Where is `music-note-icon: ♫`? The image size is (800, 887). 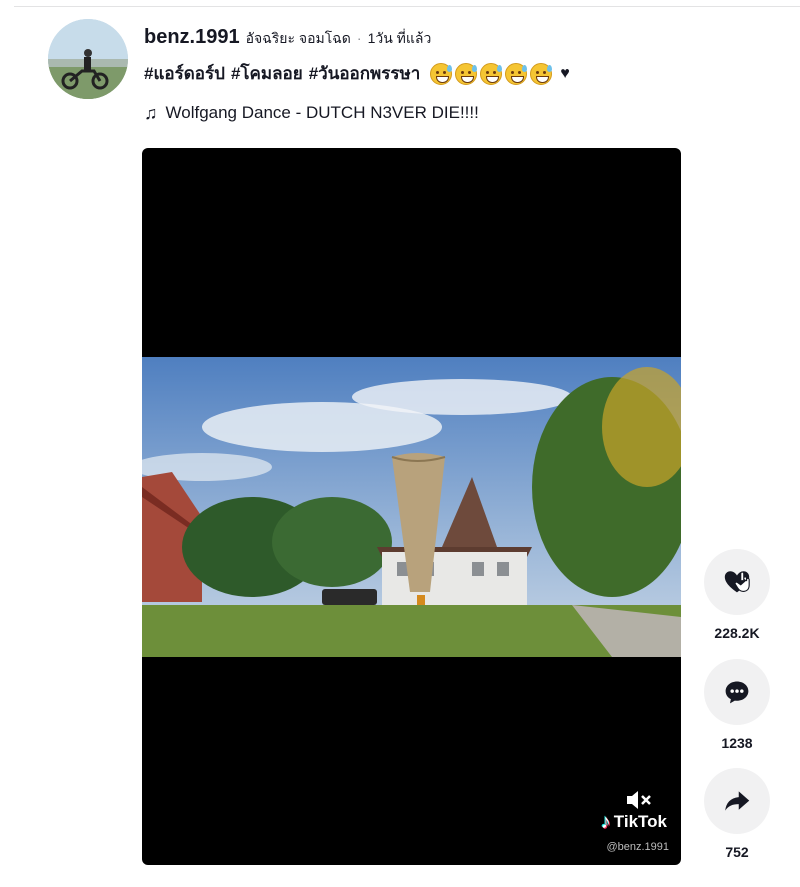
music-note-icon: ♫ is located at coordinates (151, 113).